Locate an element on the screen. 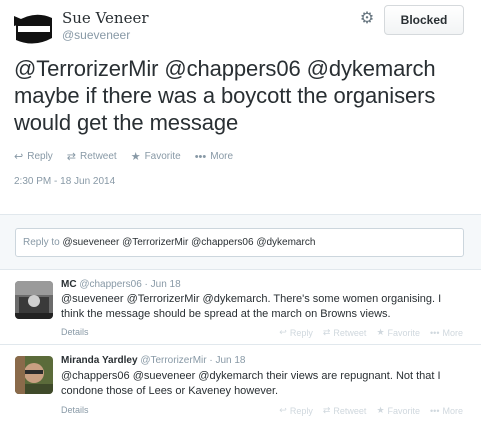 This screenshot has height=428, width=481. reply-author-handle: @chappers06 is located at coordinates (110, 284).